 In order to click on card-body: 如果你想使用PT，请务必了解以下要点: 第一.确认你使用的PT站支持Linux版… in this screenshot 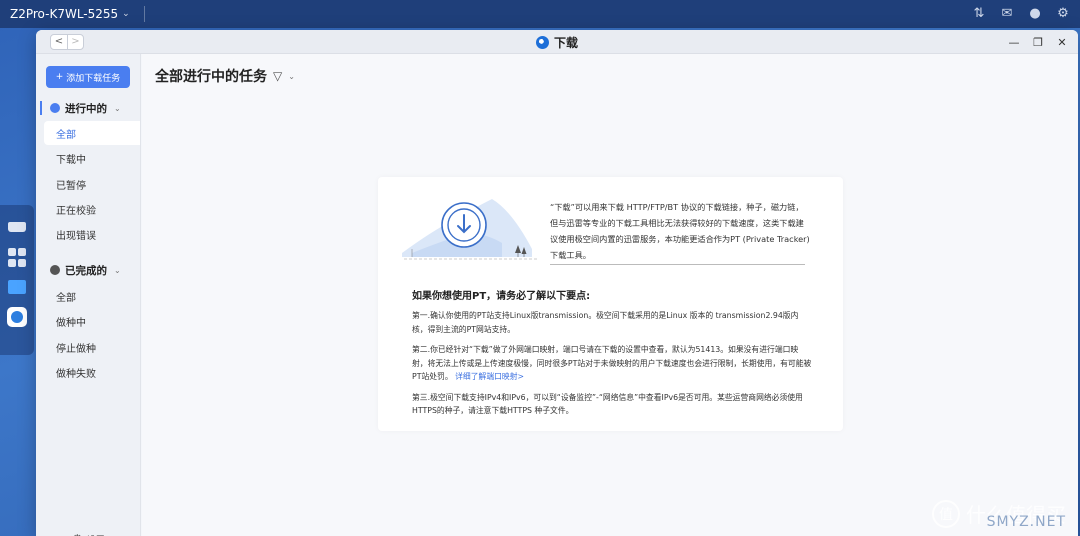, I will do `click(612, 356)`.